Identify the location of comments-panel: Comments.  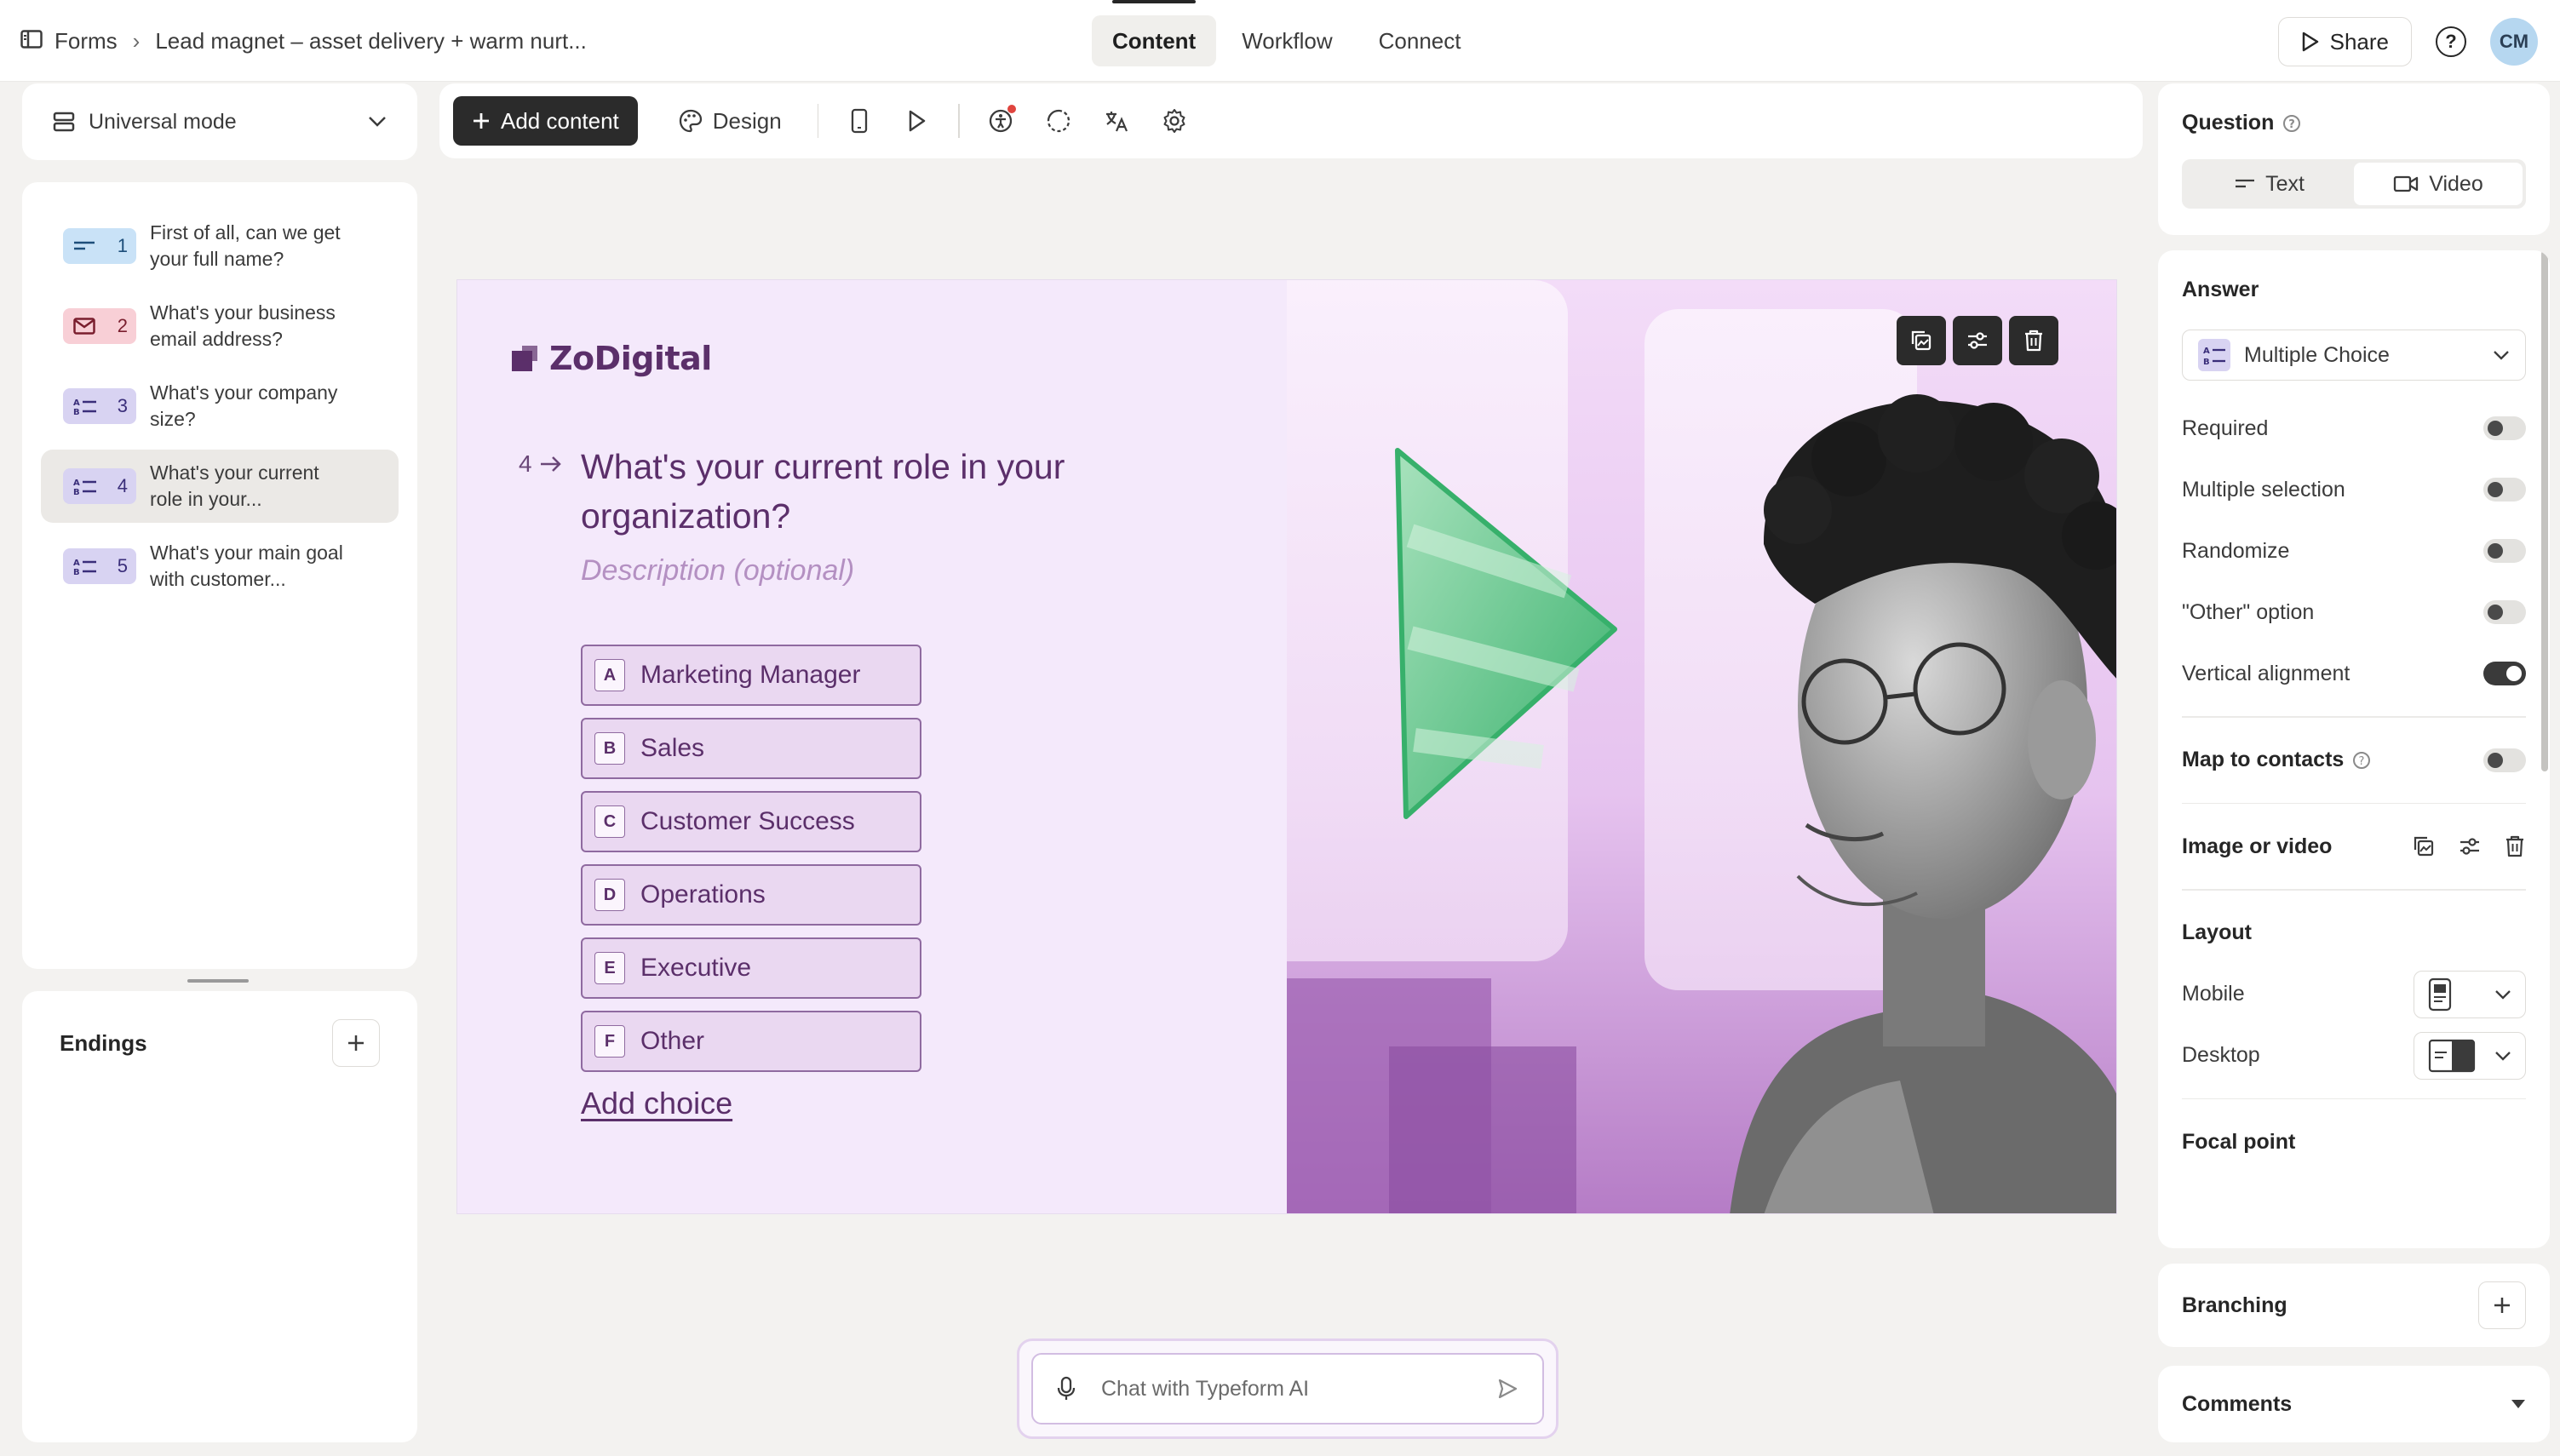
(2354, 1404).